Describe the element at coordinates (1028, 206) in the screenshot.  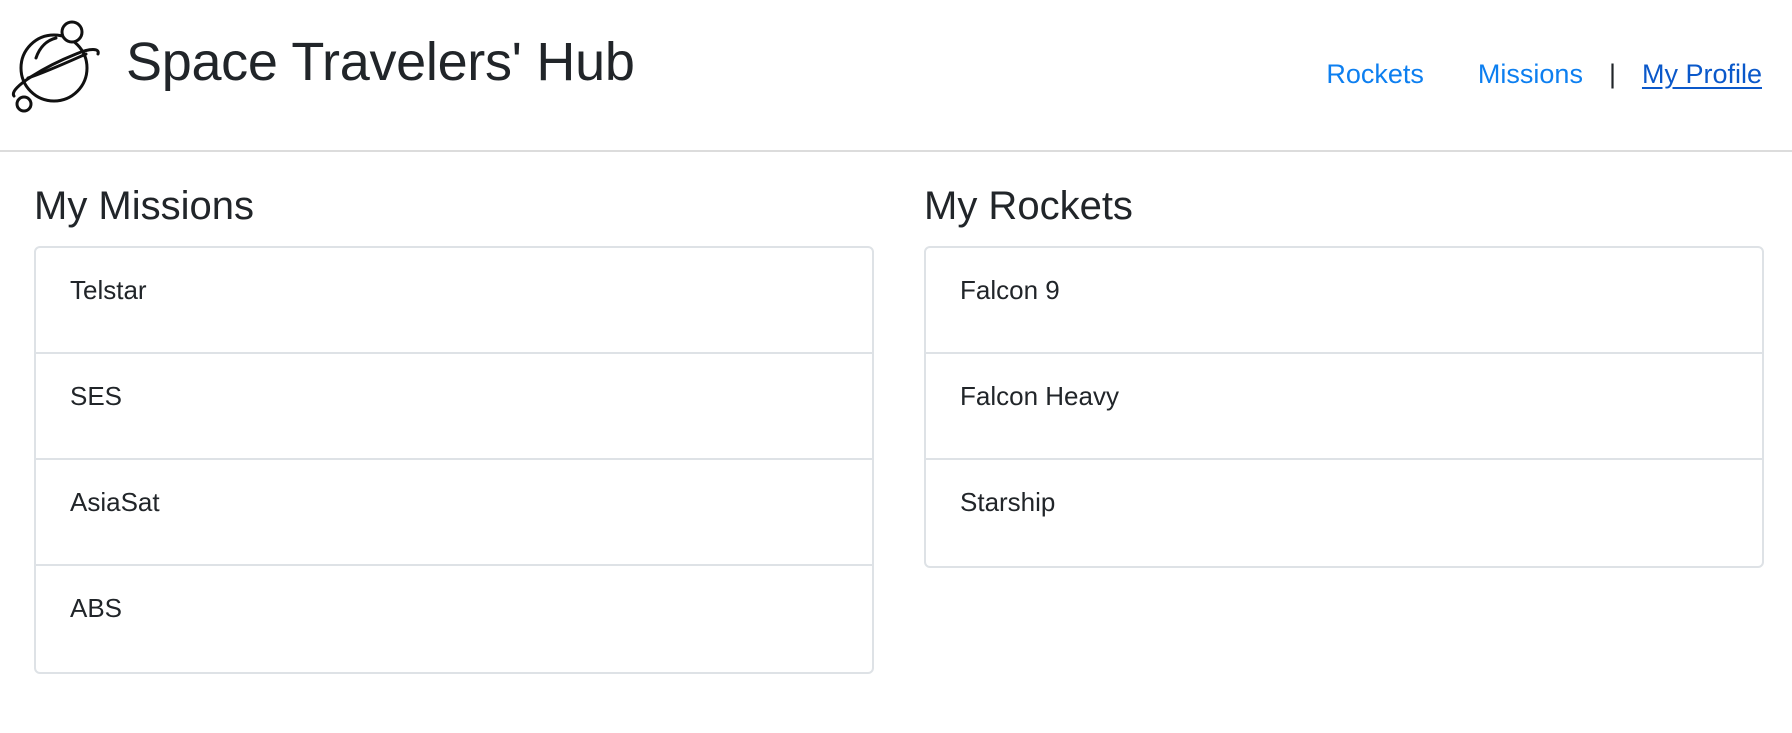
I see `my-rockets-heading: My Rockets` at that location.